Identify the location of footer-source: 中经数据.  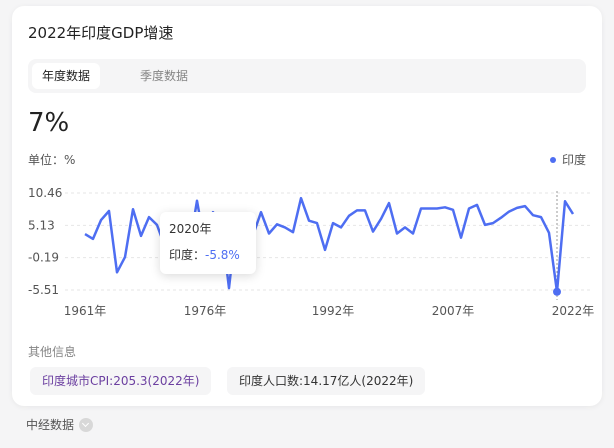
(60, 424).